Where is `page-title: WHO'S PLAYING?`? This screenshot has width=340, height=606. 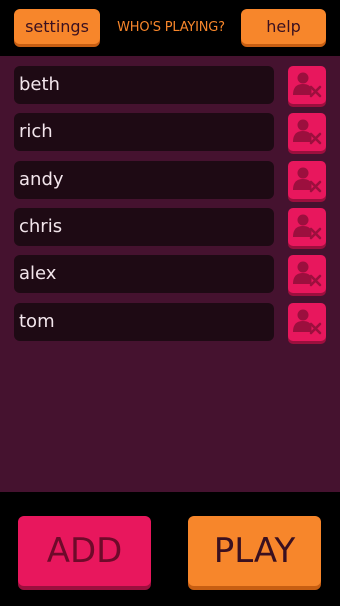 page-title: WHO'S PLAYING? is located at coordinates (171, 27).